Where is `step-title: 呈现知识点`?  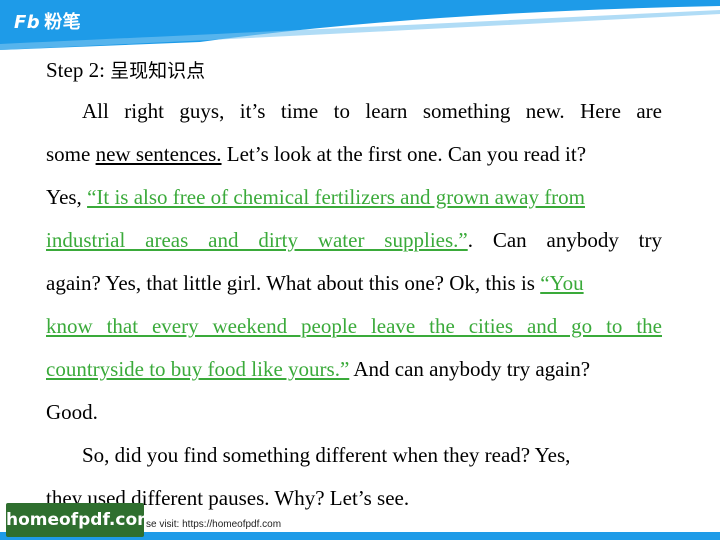 step-title: 呈现知识点 is located at coordinates (158, 71).